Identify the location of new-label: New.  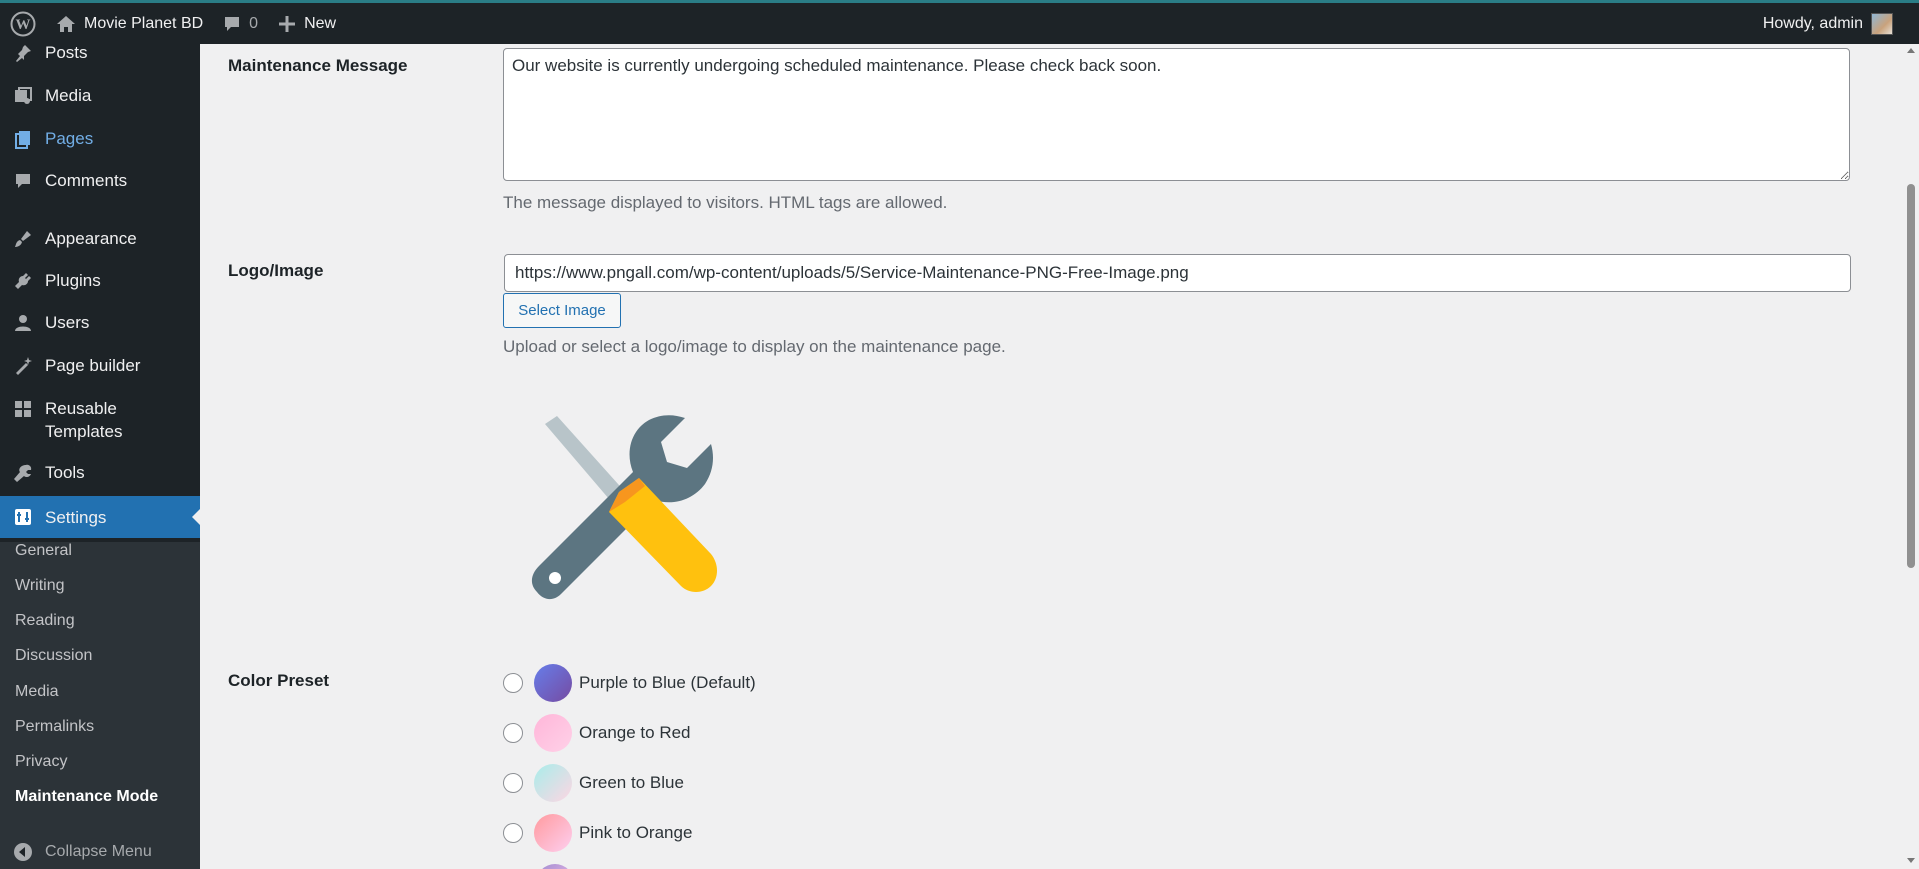
(320, 23).